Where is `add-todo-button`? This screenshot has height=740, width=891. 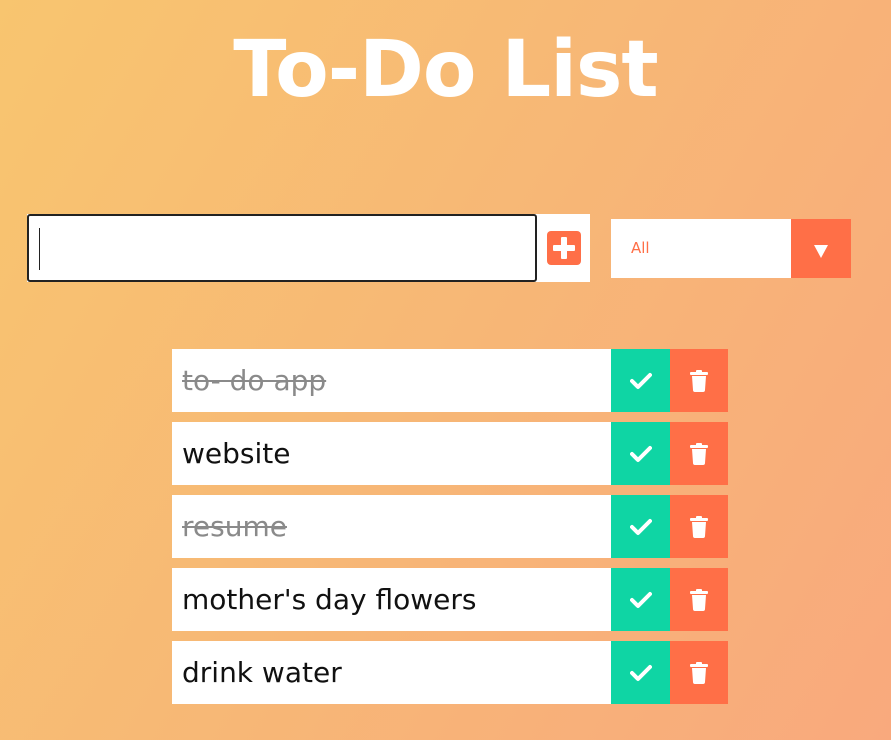 add-todo-button is located at coordinates (563, 248).